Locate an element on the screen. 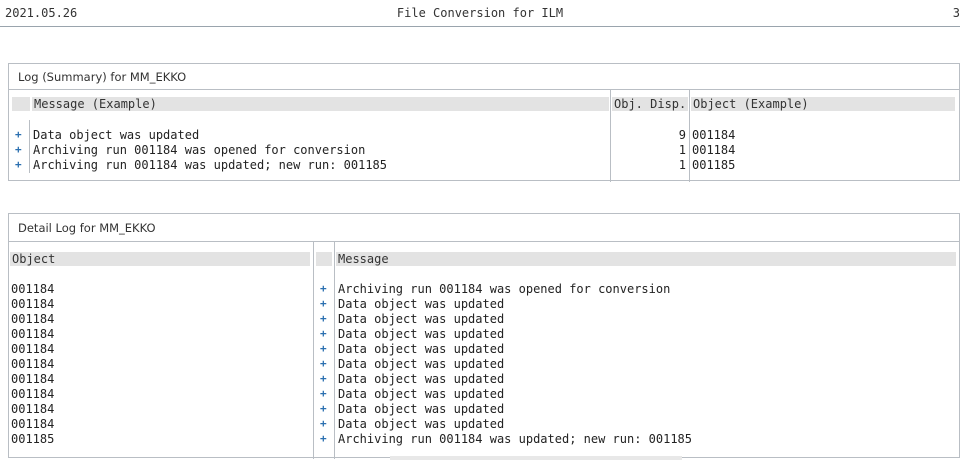 This screenshot has height=460, width=960. summary-title-divider is located at coordinates (484, 89).